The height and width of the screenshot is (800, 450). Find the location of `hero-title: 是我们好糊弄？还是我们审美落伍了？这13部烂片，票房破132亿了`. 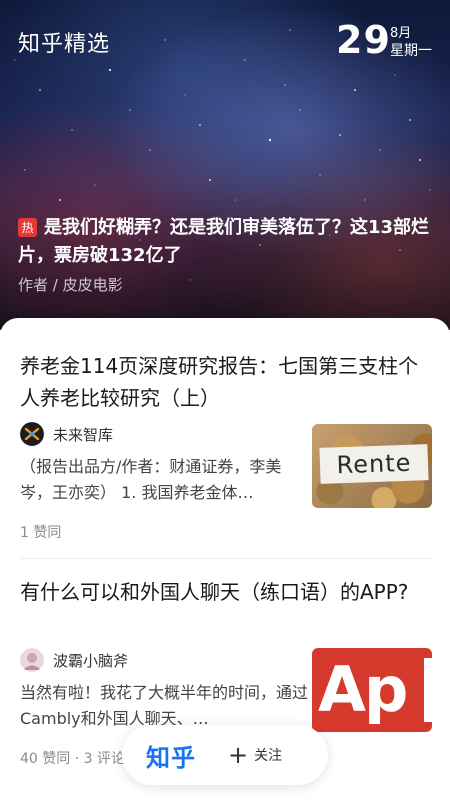

hero-title: 是我们好糊弄？还是我们审美落伍了？这13部烂片，票房破132亿了 is located at coordinates (228, 242).